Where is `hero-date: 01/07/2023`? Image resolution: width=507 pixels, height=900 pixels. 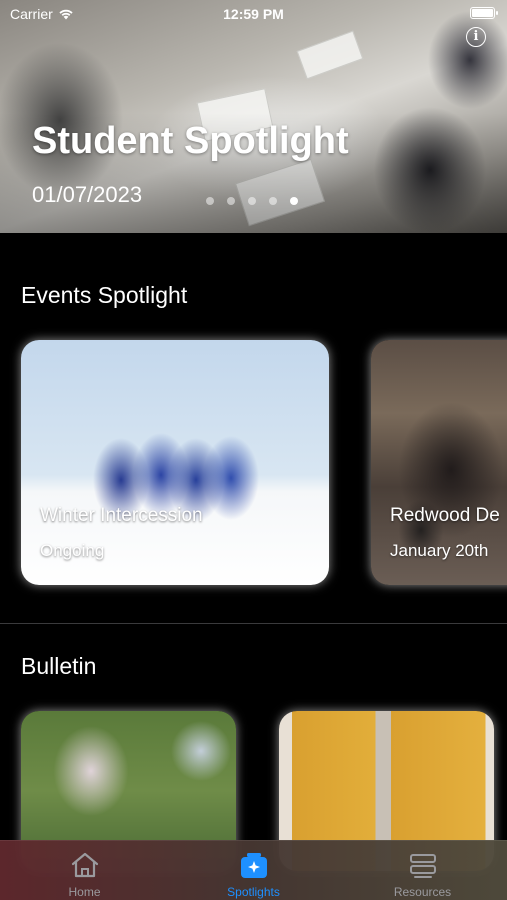
hero-date: 01/07/2023 is located at coordinates (87, 194).